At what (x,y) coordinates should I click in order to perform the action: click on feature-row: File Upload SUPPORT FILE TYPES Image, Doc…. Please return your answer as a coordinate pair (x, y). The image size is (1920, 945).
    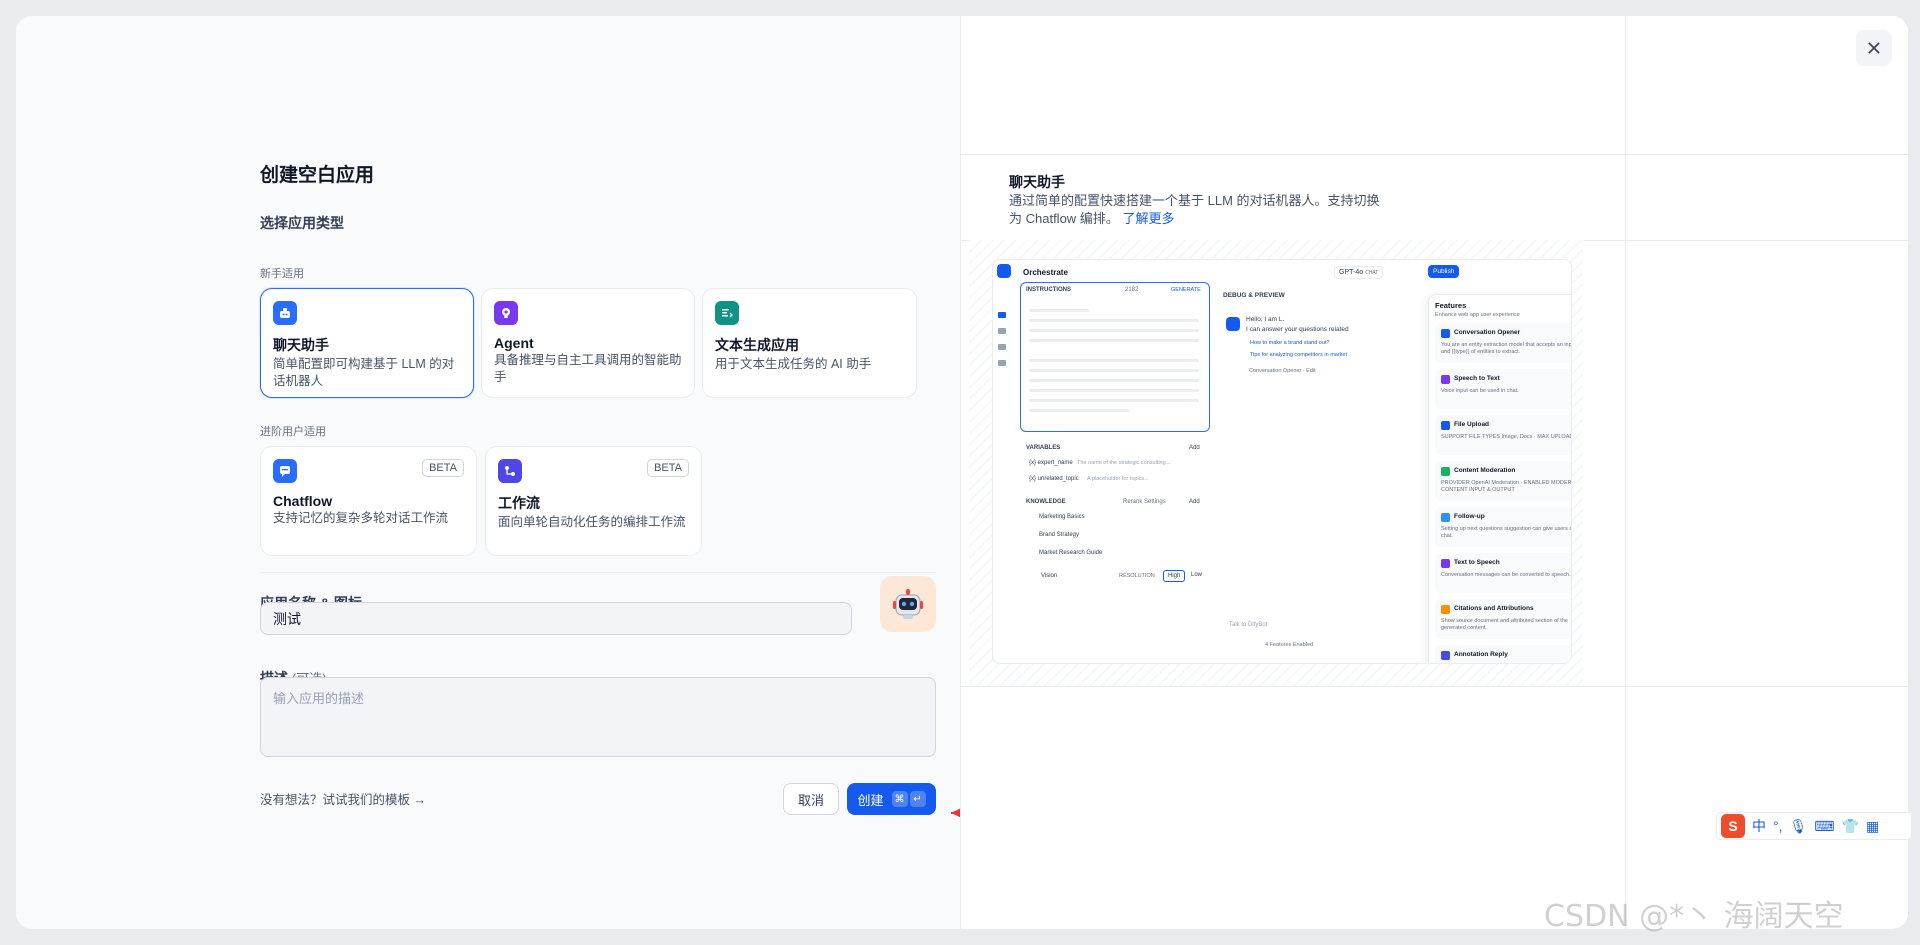
    Looking at the image, I should click on (1503, 435).